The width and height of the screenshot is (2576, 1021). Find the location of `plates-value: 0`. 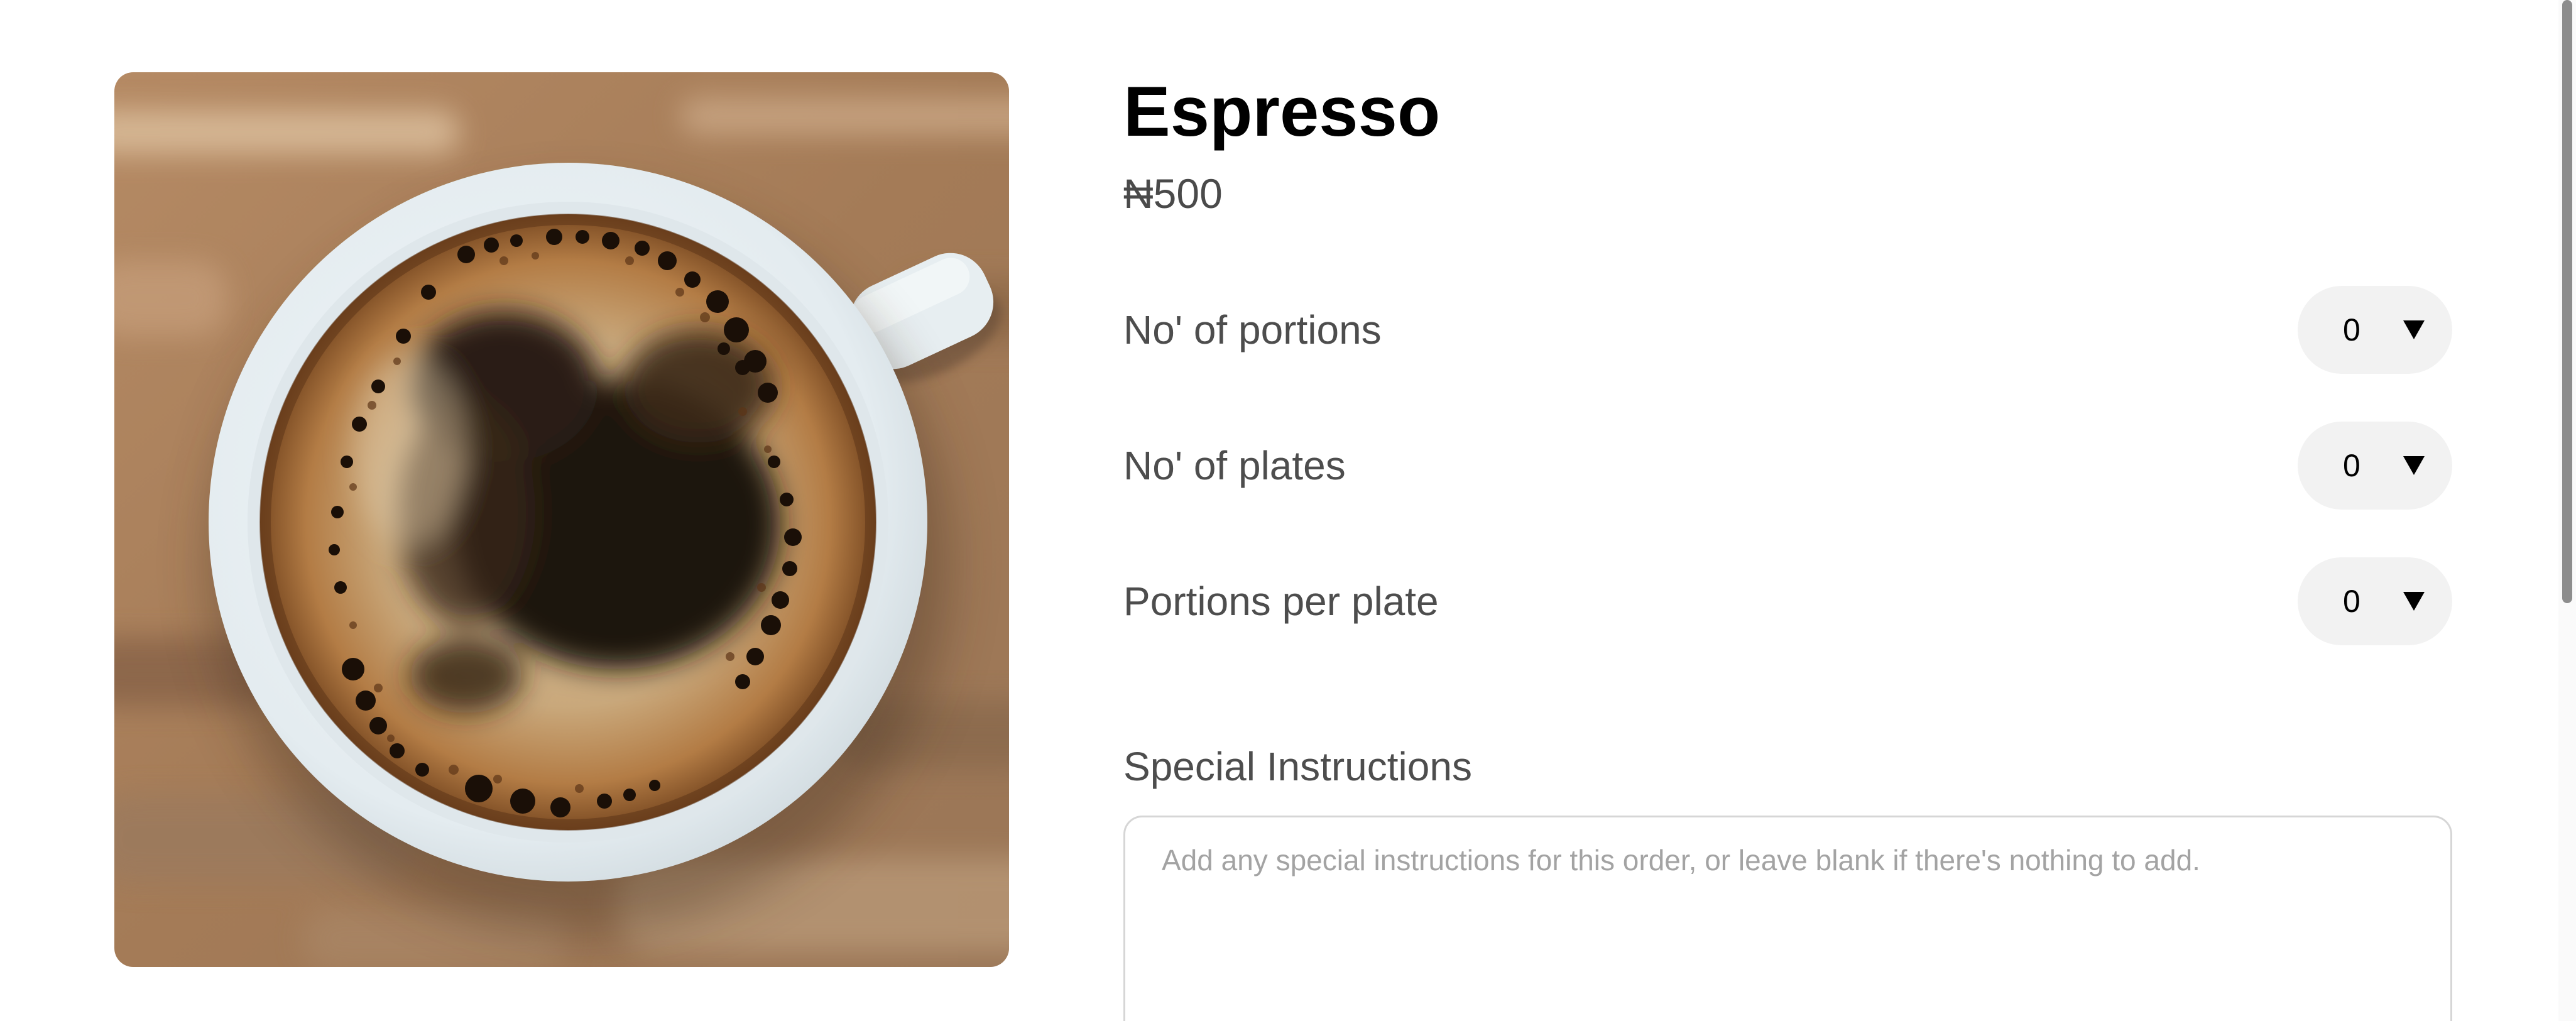

plates-value: 0 is located at coordinates (2351, 466).